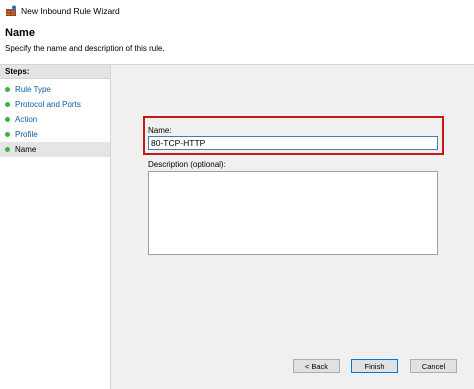 The image size is (474, 389). I want to click on step-profile: Profile, so click(55, 134).